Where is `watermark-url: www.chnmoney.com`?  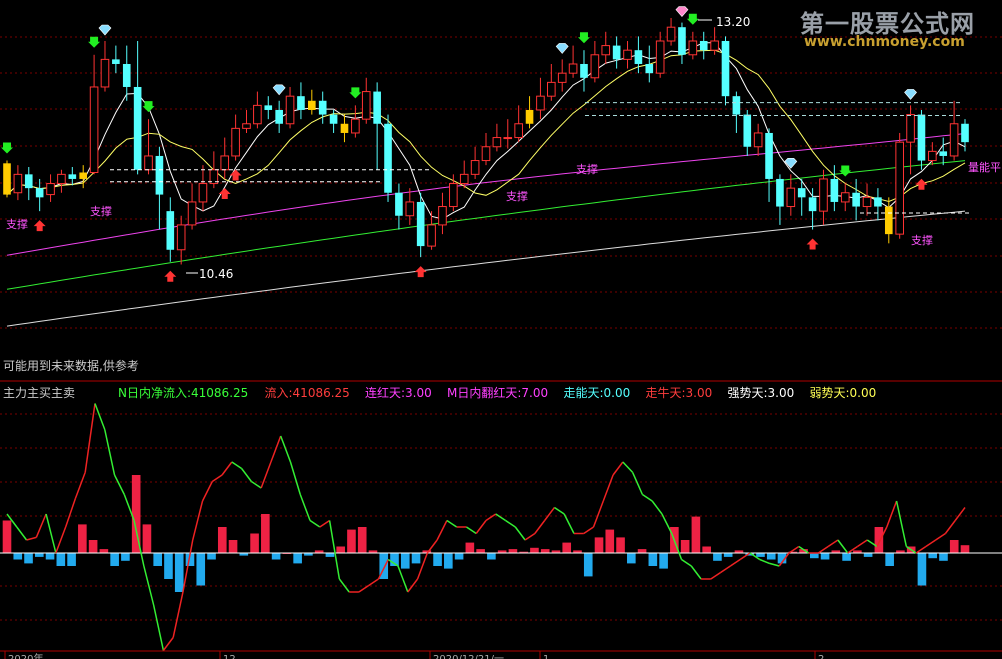
watermark-url: www.chnmoney.com is located at coordinates (884, 42).